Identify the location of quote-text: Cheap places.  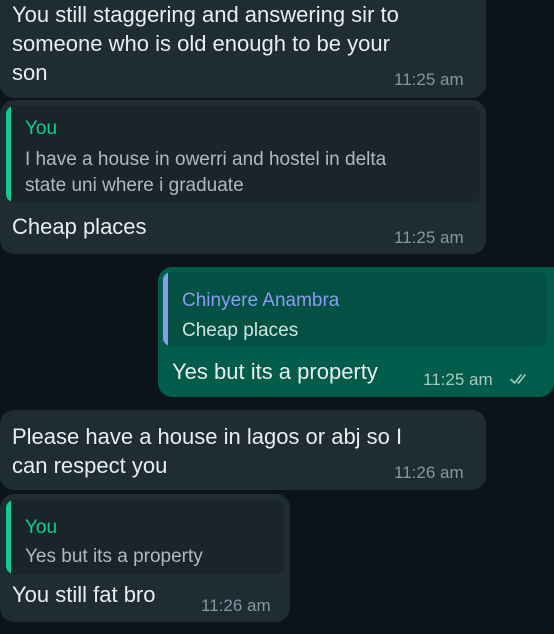
(240, 330).